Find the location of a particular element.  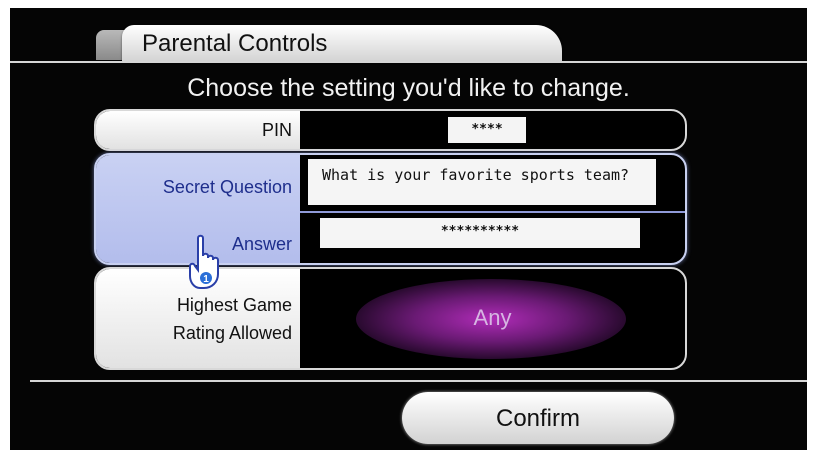

rating-label-line2: Rating Allowed is located at coordinates (232, 333).